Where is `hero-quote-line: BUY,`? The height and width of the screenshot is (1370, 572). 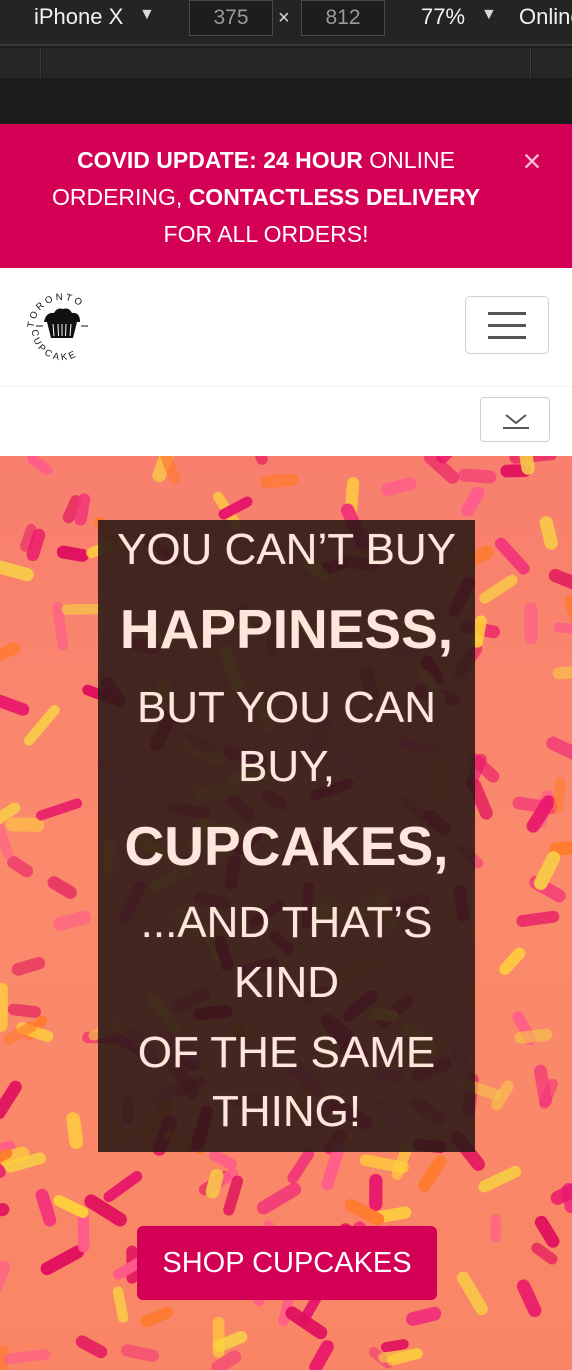 hero-quote-line: BUY, is located at coordinates (286, 766).